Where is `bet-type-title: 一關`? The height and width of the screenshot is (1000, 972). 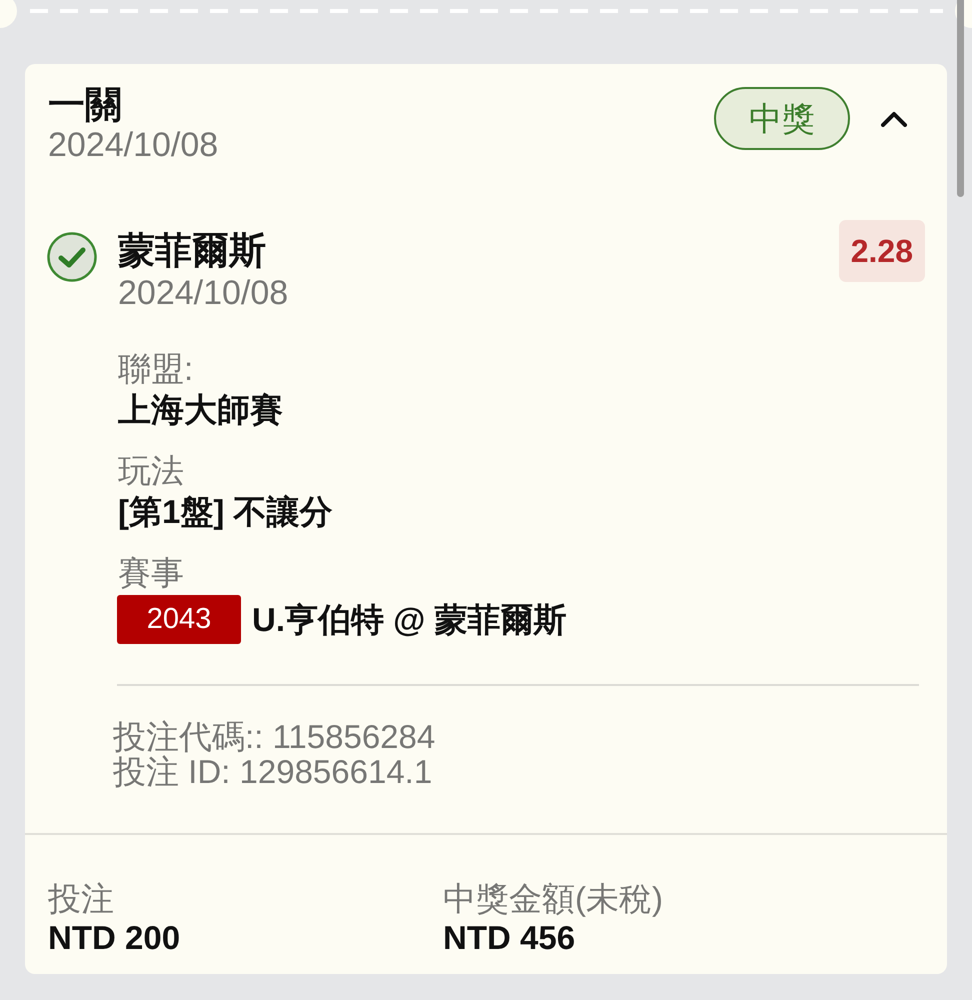 bet-type-title: 一關 is located at coordinates (85, 105).